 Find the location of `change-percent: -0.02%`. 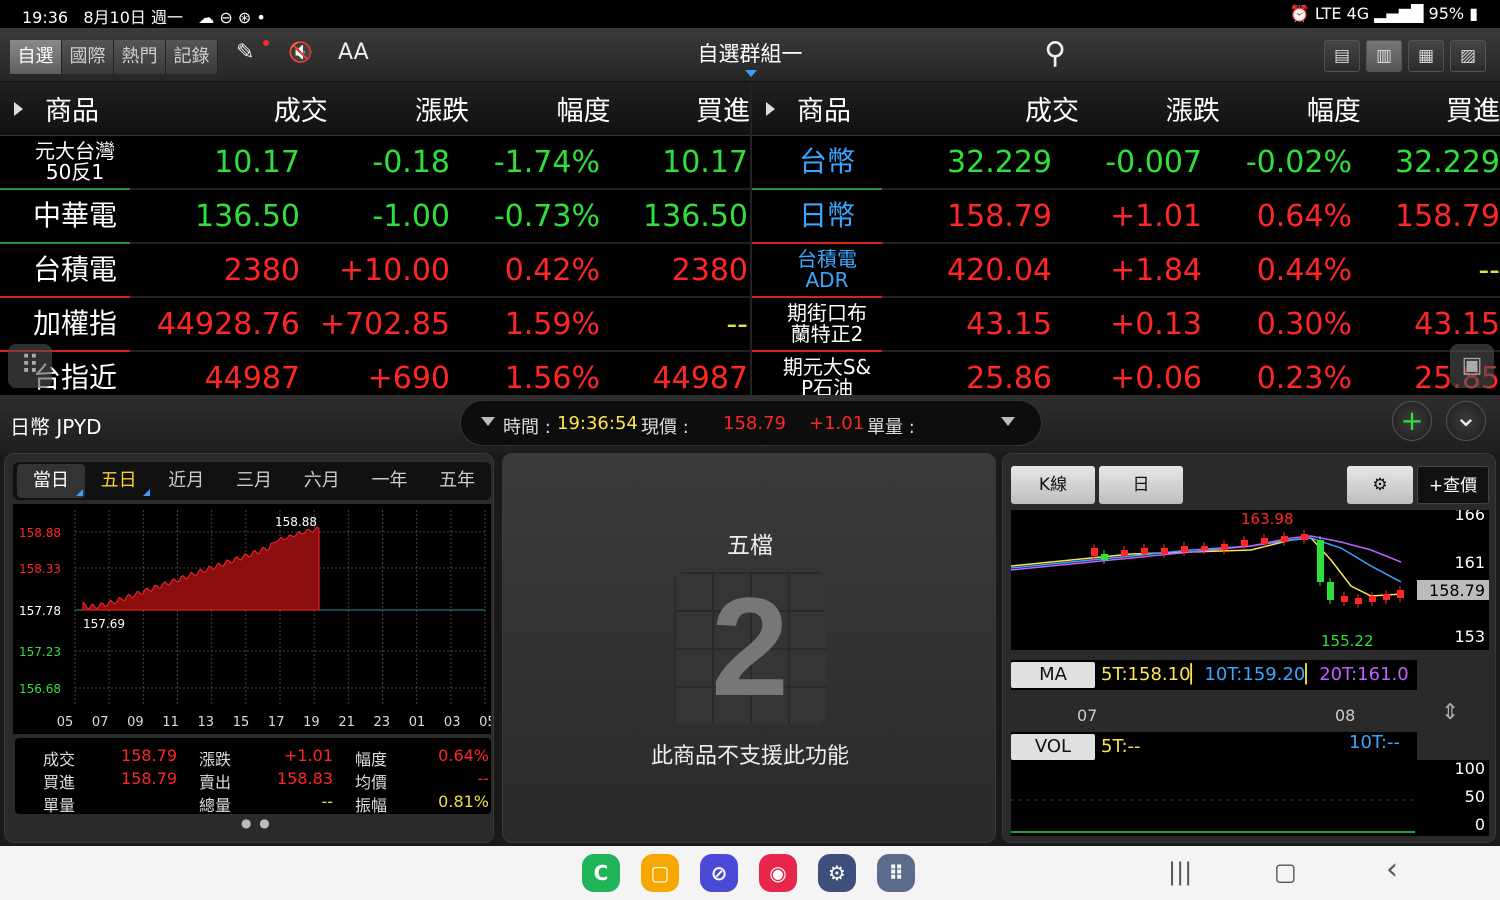

change-percent: -0.02% is located at coordinates (1298, 162).